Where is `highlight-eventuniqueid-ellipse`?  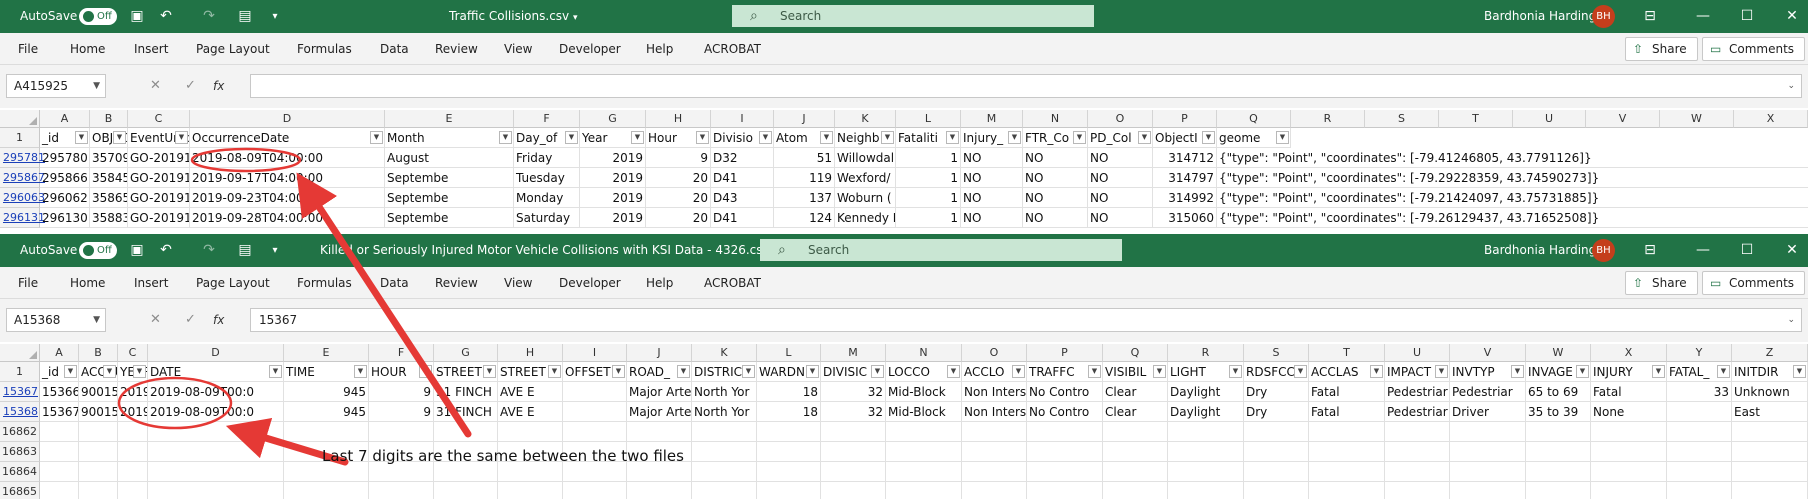
highlight-eventuniqueid-ellipse is located at coordinates (246, 160).